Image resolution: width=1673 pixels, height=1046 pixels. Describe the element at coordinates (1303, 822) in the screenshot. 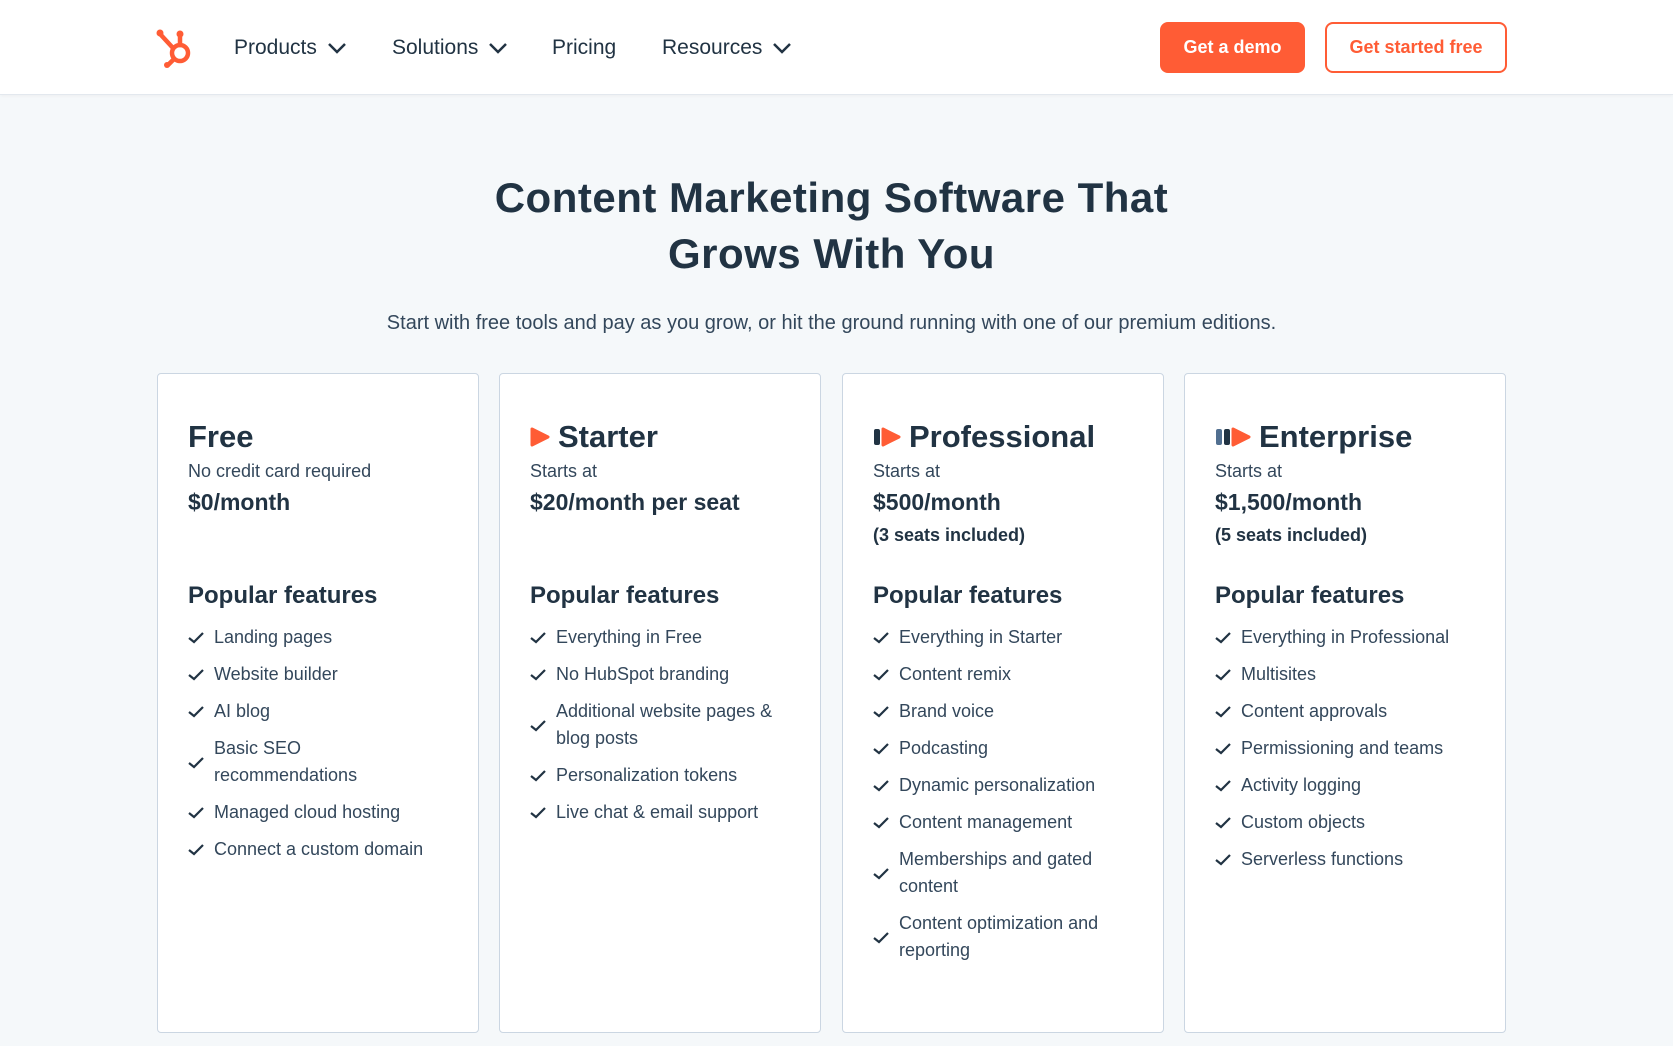

I see `feature-label: Custom objects` at that location.